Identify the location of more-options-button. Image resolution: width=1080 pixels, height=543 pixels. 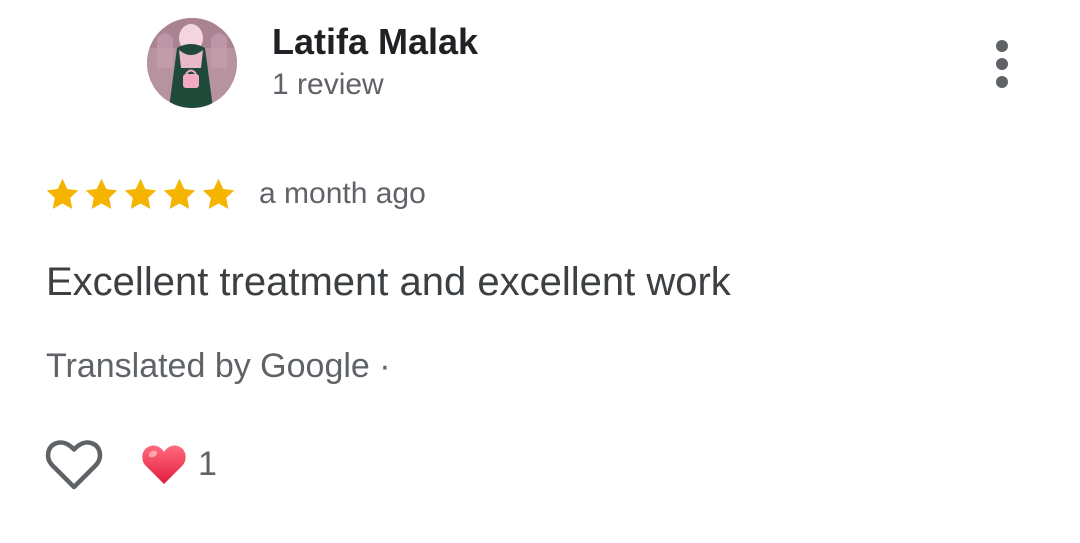
(1002, 64).